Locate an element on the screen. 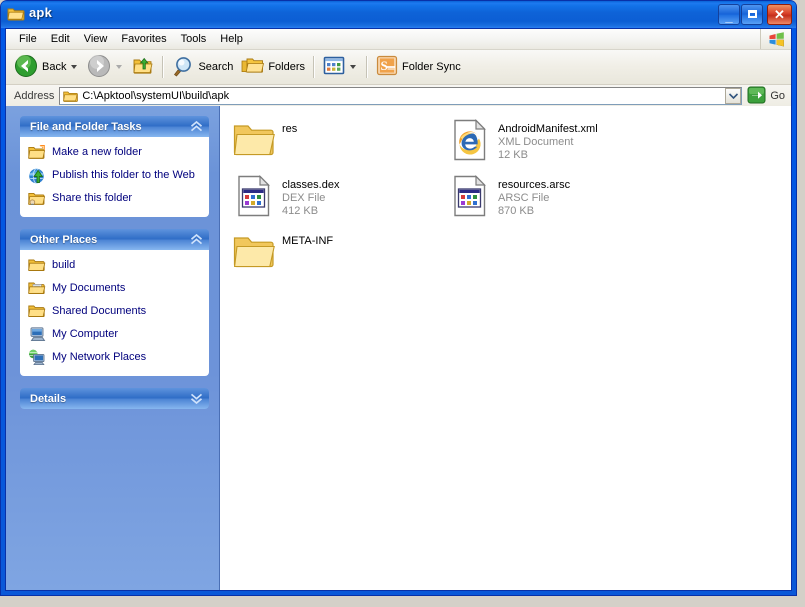 This screenshot has height=607, width=805. place-shared-documents: Shared Documents is located at coordinates (114, 312).